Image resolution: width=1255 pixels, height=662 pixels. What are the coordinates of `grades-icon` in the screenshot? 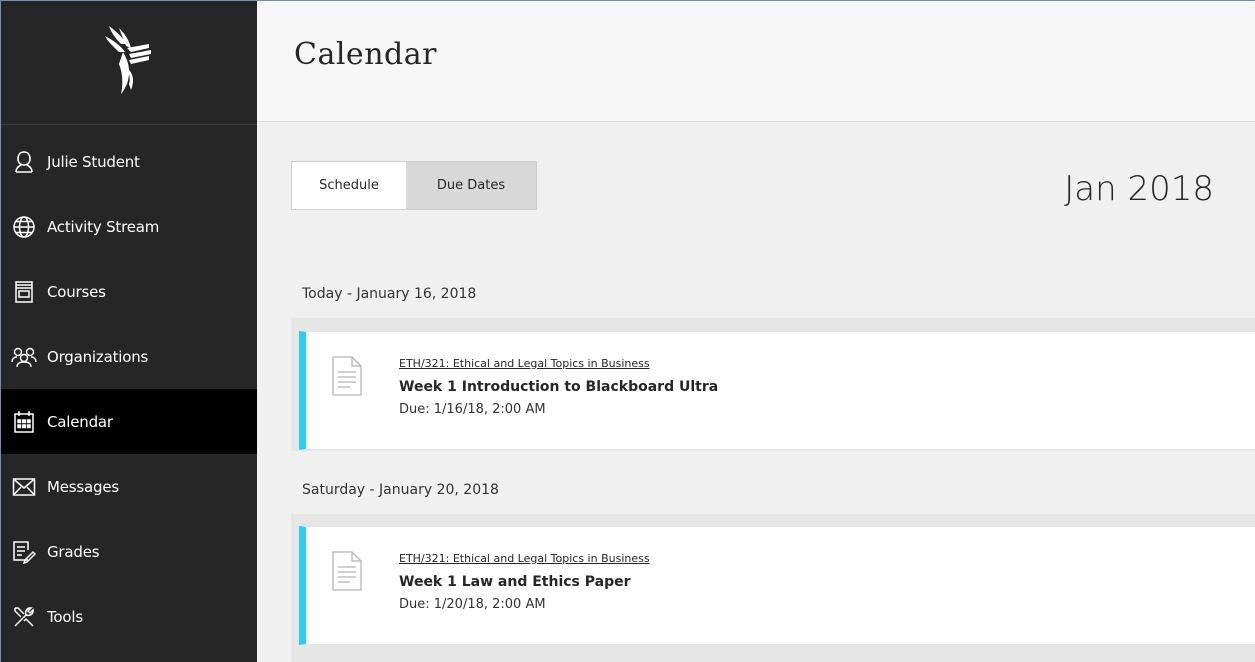 It's located at (24, 552).